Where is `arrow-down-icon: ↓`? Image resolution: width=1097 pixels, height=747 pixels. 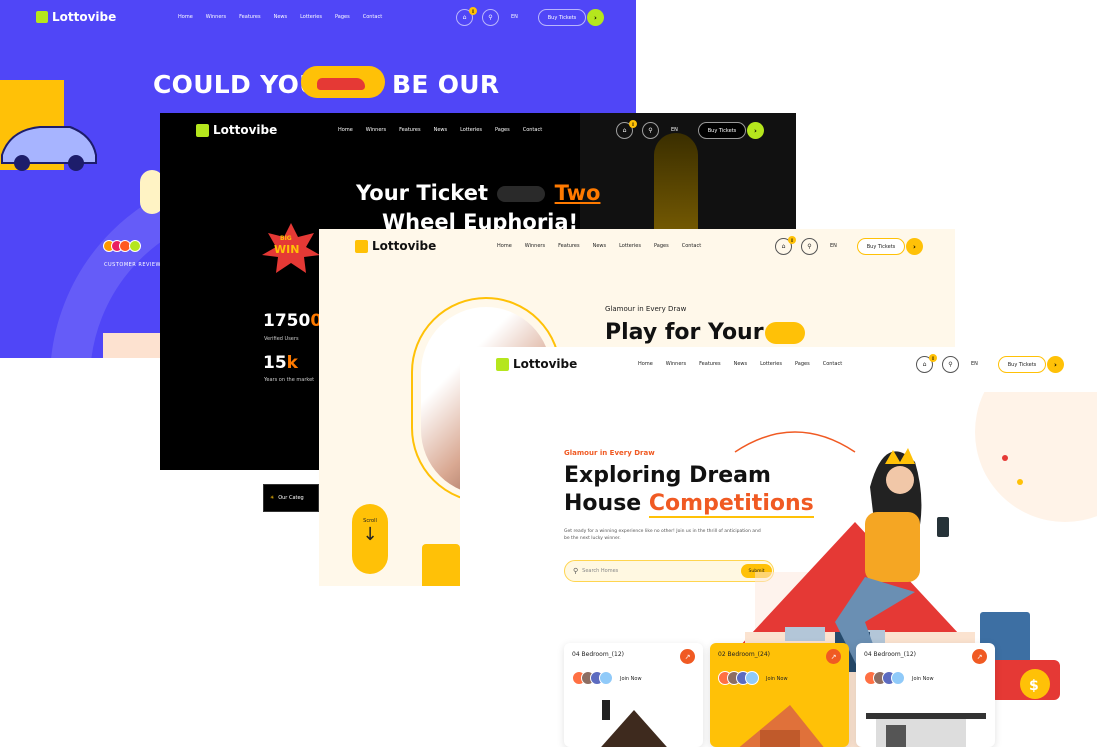
arrow-down-icon: ↓ is located at coordinates (370, 534).